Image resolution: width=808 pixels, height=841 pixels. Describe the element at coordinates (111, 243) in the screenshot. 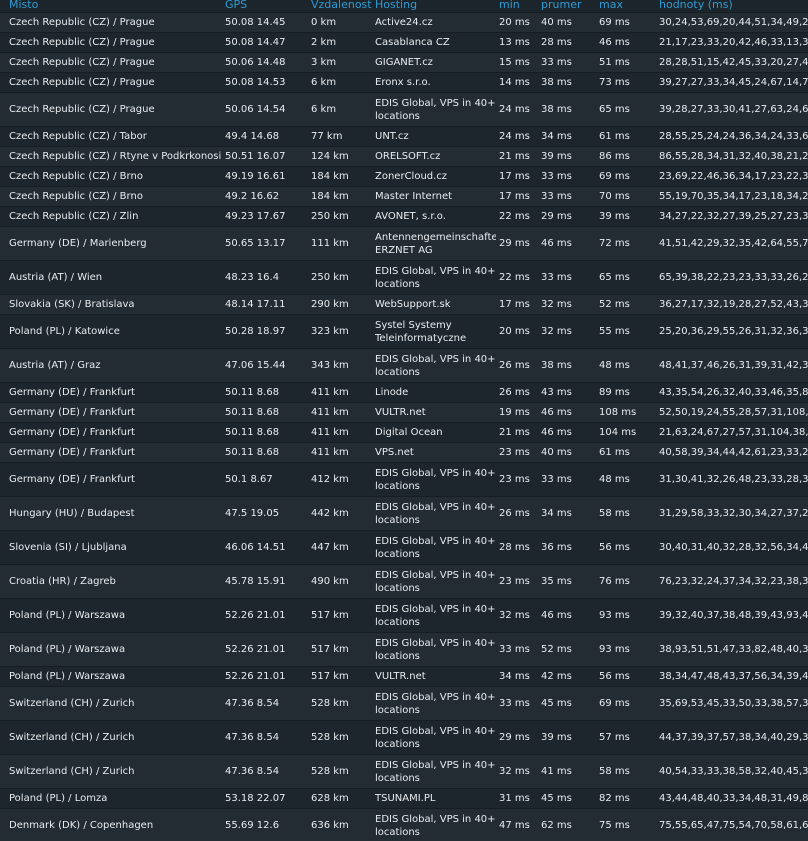

I see `cell-place: Germany (DE) / Marienberg` at that location.